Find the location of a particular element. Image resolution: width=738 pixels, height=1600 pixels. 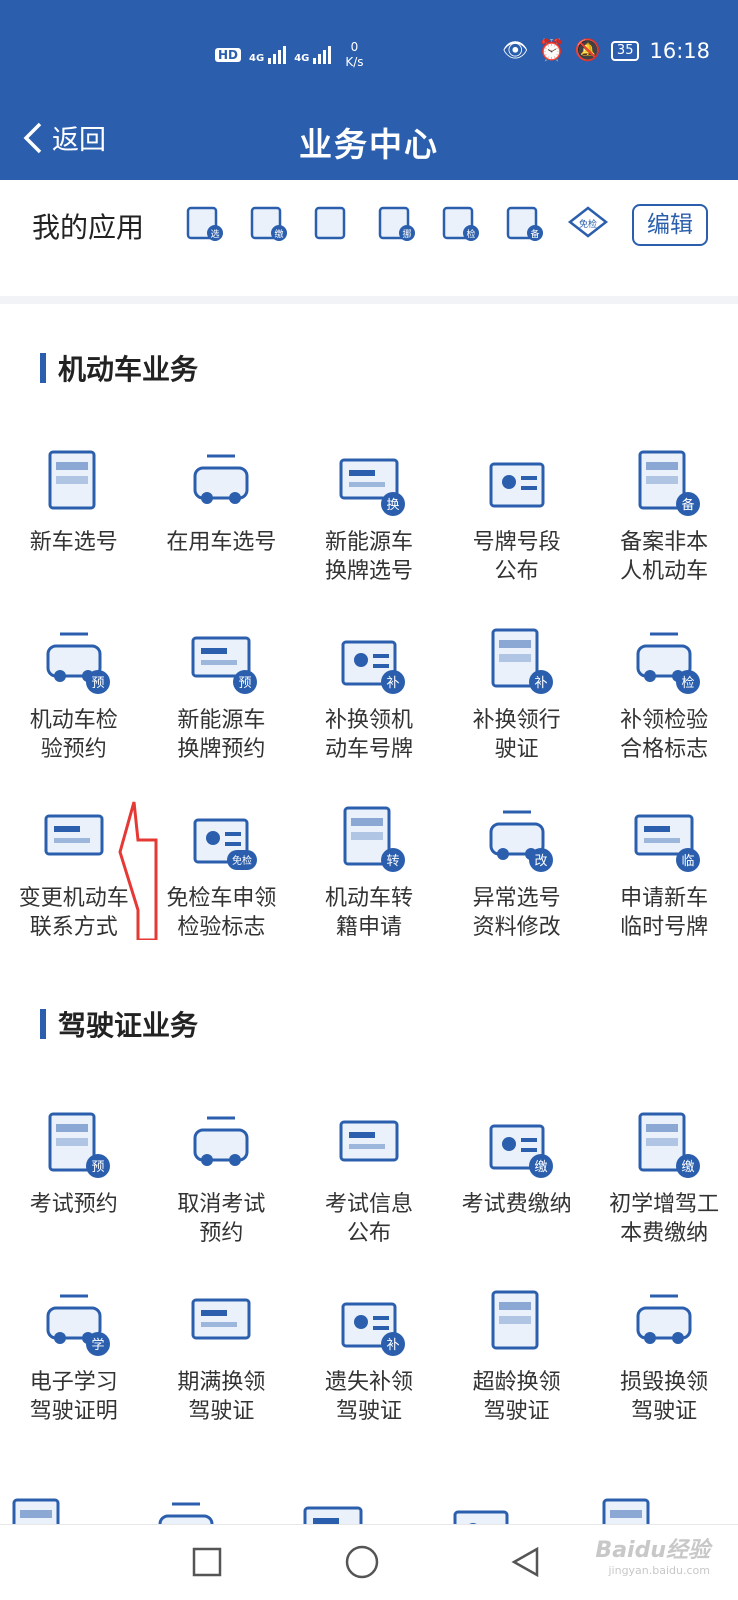

vehicle-tile: 预新能源车 换牌预约 is located at coordinates (222, 709).